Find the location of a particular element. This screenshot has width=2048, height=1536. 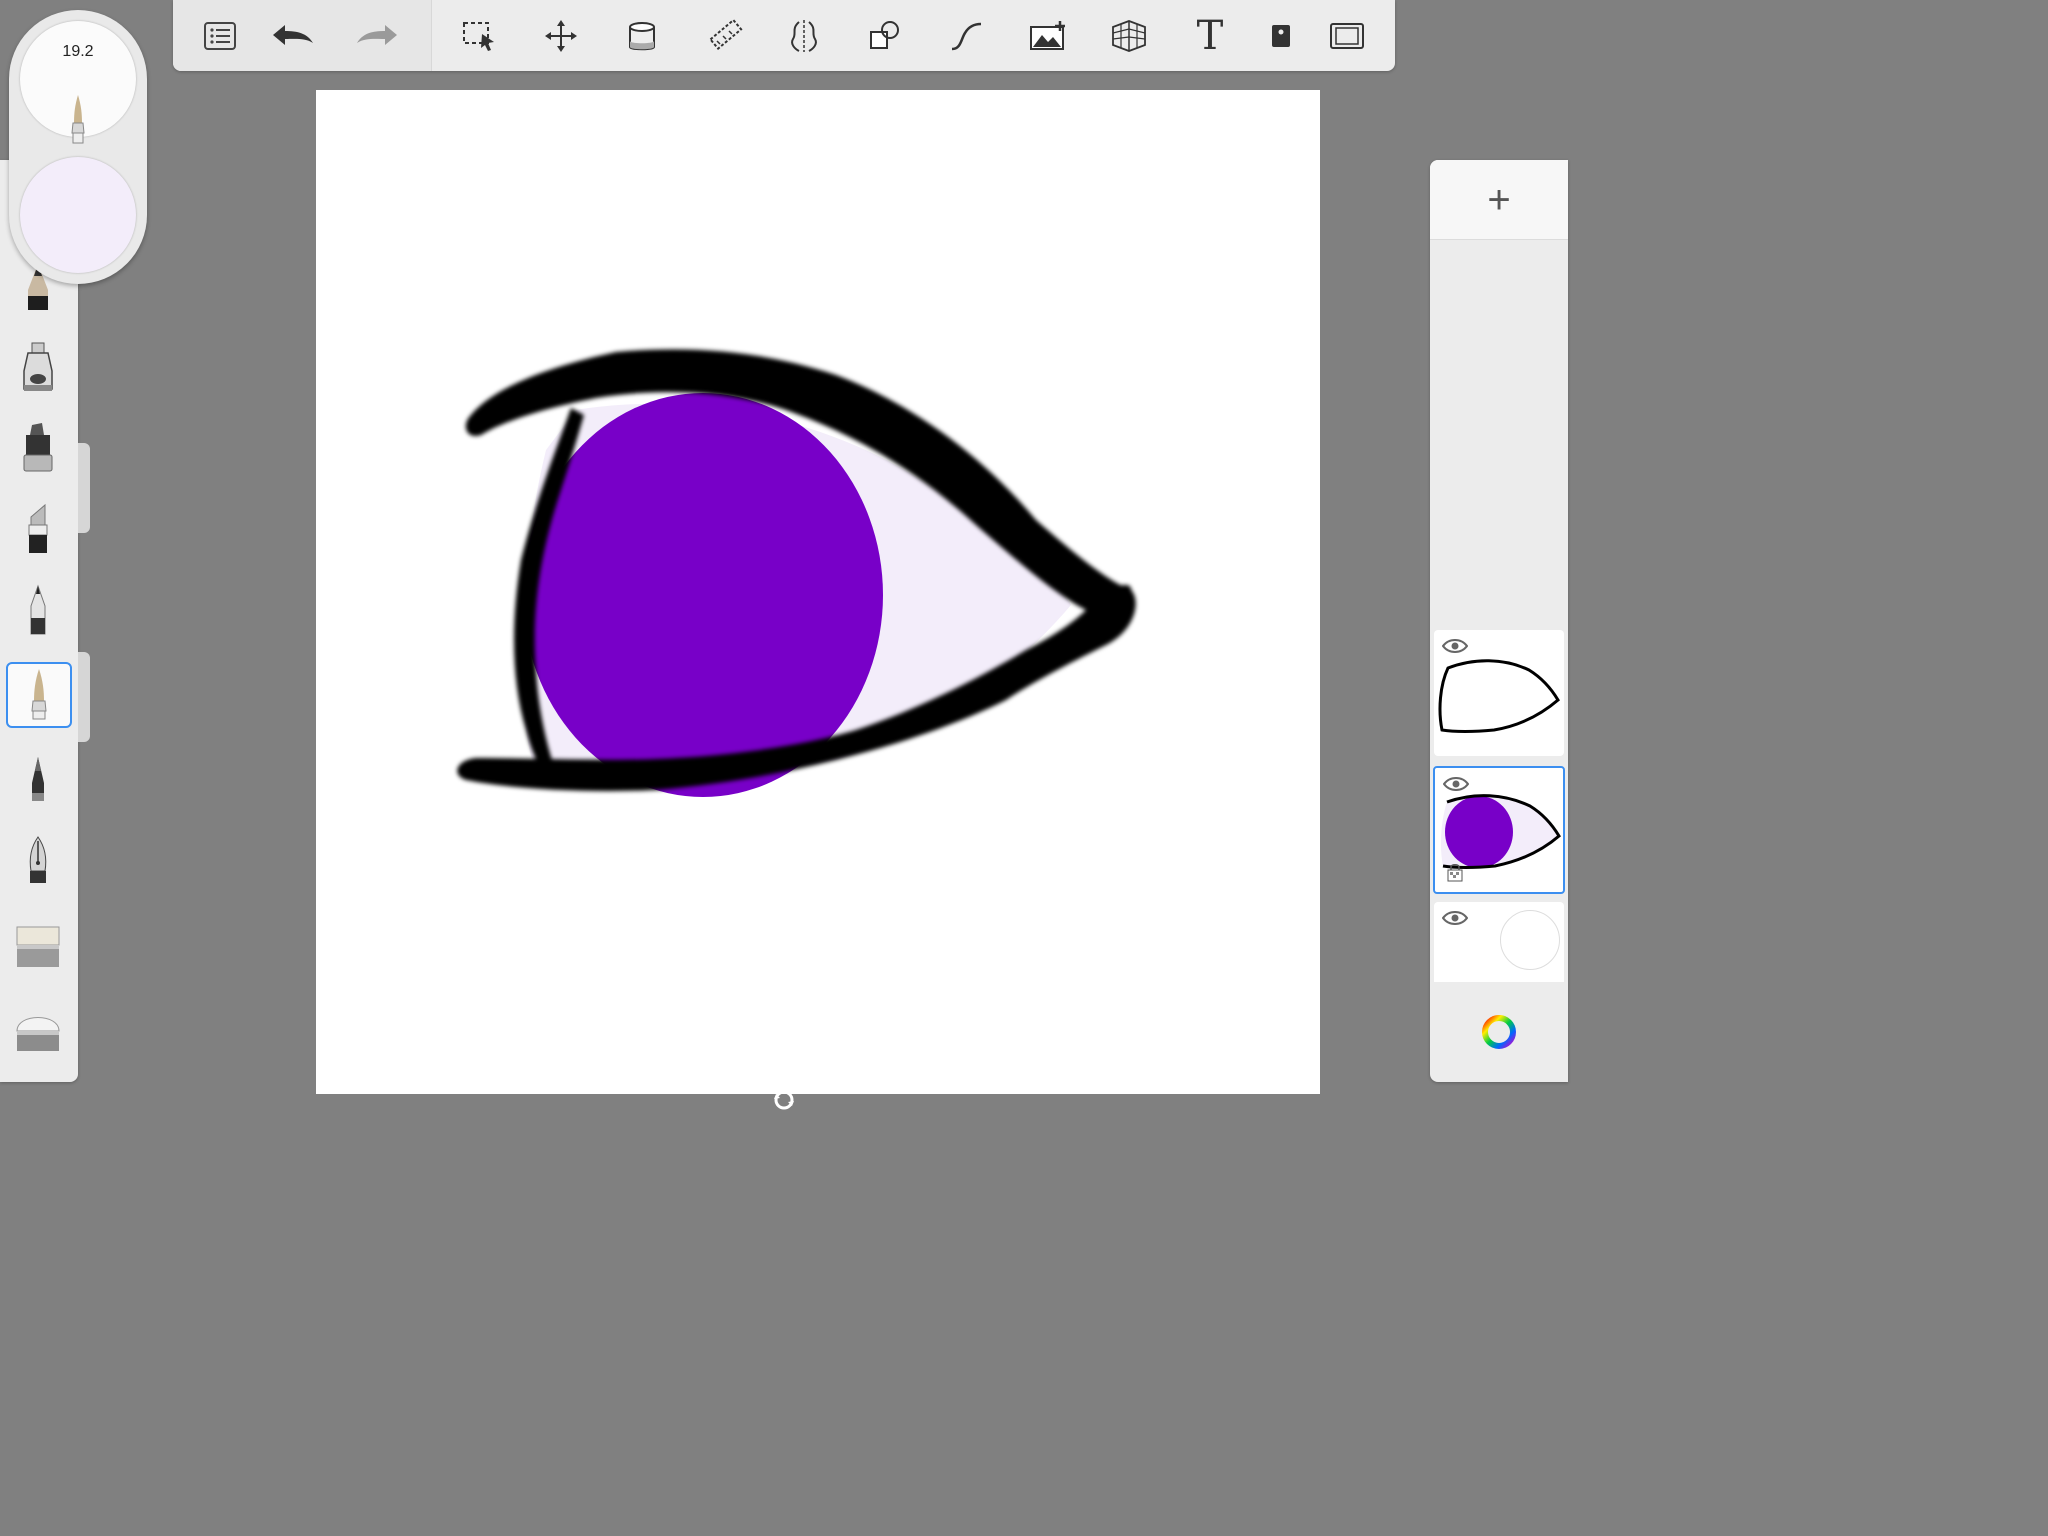

brush-airbrush is located at coordinates (38, 368).